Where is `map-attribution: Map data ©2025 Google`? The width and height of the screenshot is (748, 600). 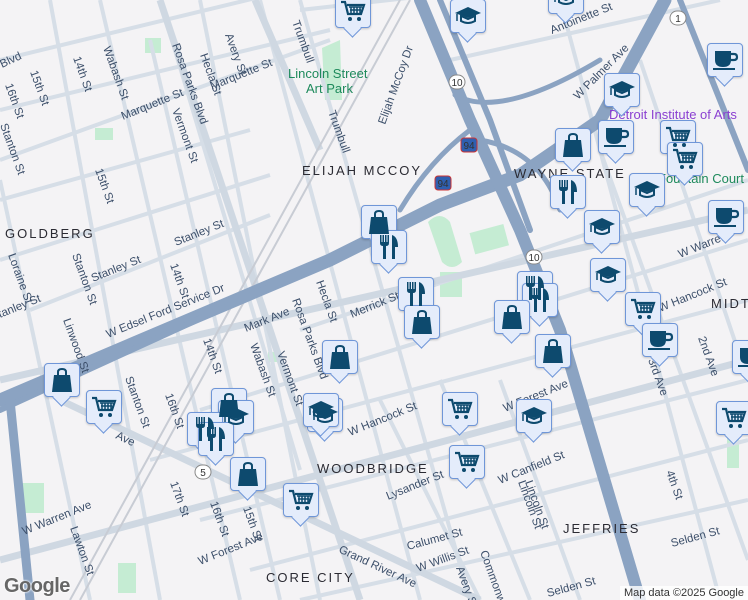 map-attribution: Map data ©2025 Google is located at coordinates (683, 593).